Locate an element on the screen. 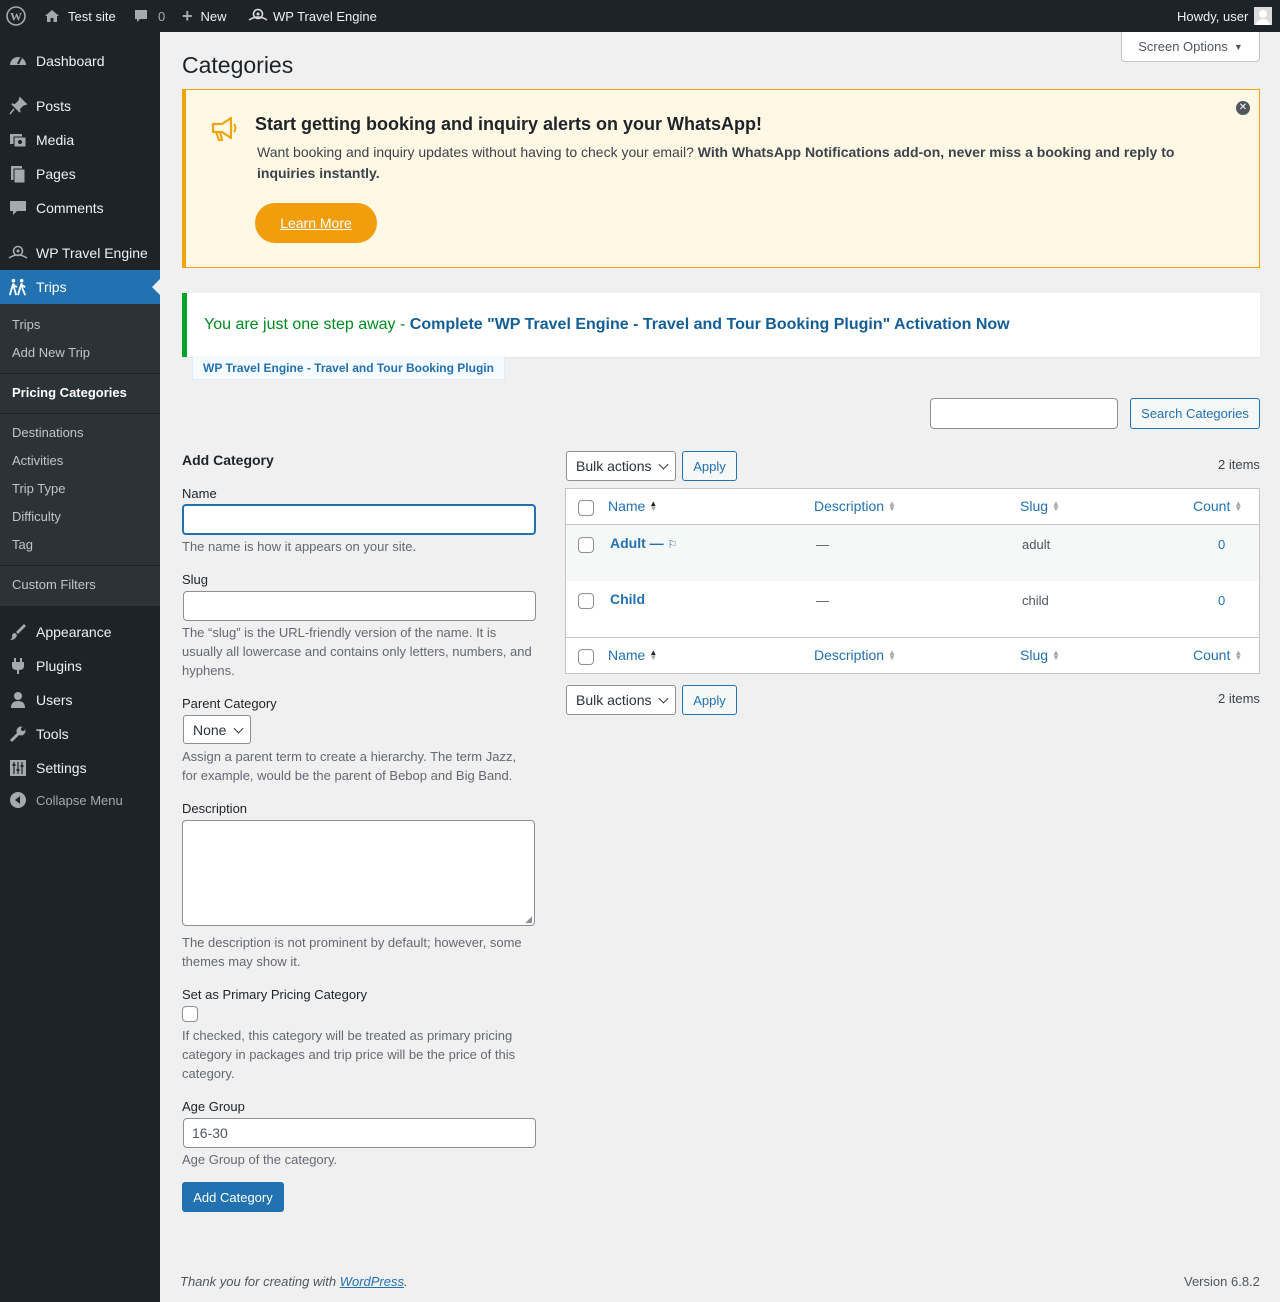 The height and width of the screenshot is (1302, 1280). menu-pages: Pages is located at coordinates (80, 174).